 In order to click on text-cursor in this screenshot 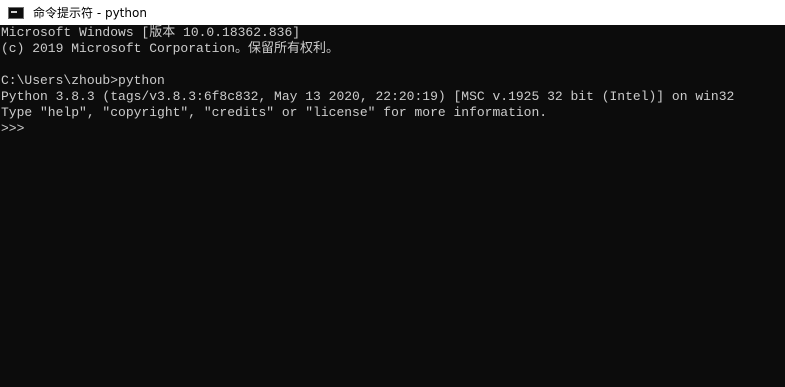, I will do `click(24, 129)`.